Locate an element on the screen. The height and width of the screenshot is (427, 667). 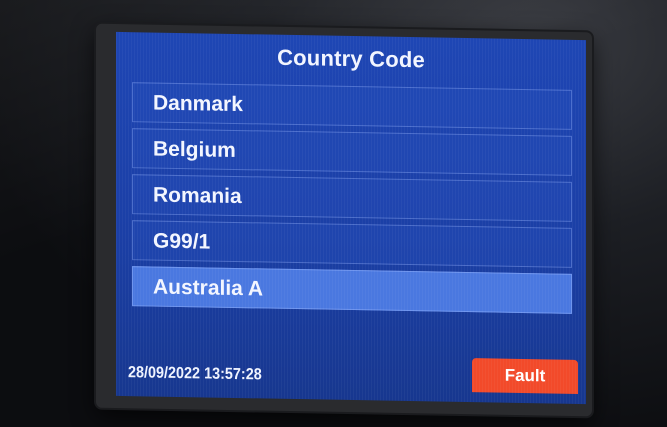
list-item-belgium: Belgium is located at coordinates (352, 152).